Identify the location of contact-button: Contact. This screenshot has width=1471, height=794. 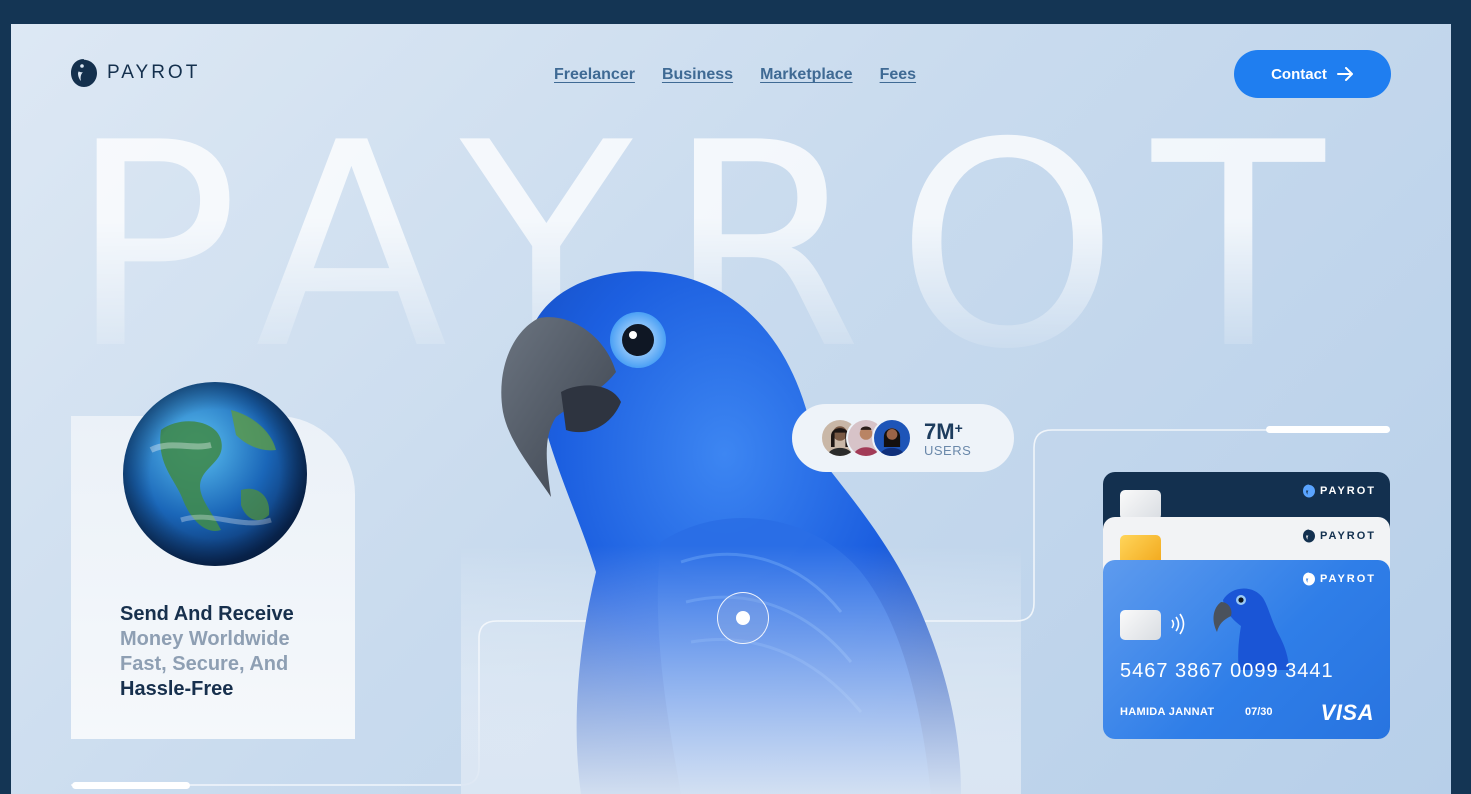
(1312, 74).